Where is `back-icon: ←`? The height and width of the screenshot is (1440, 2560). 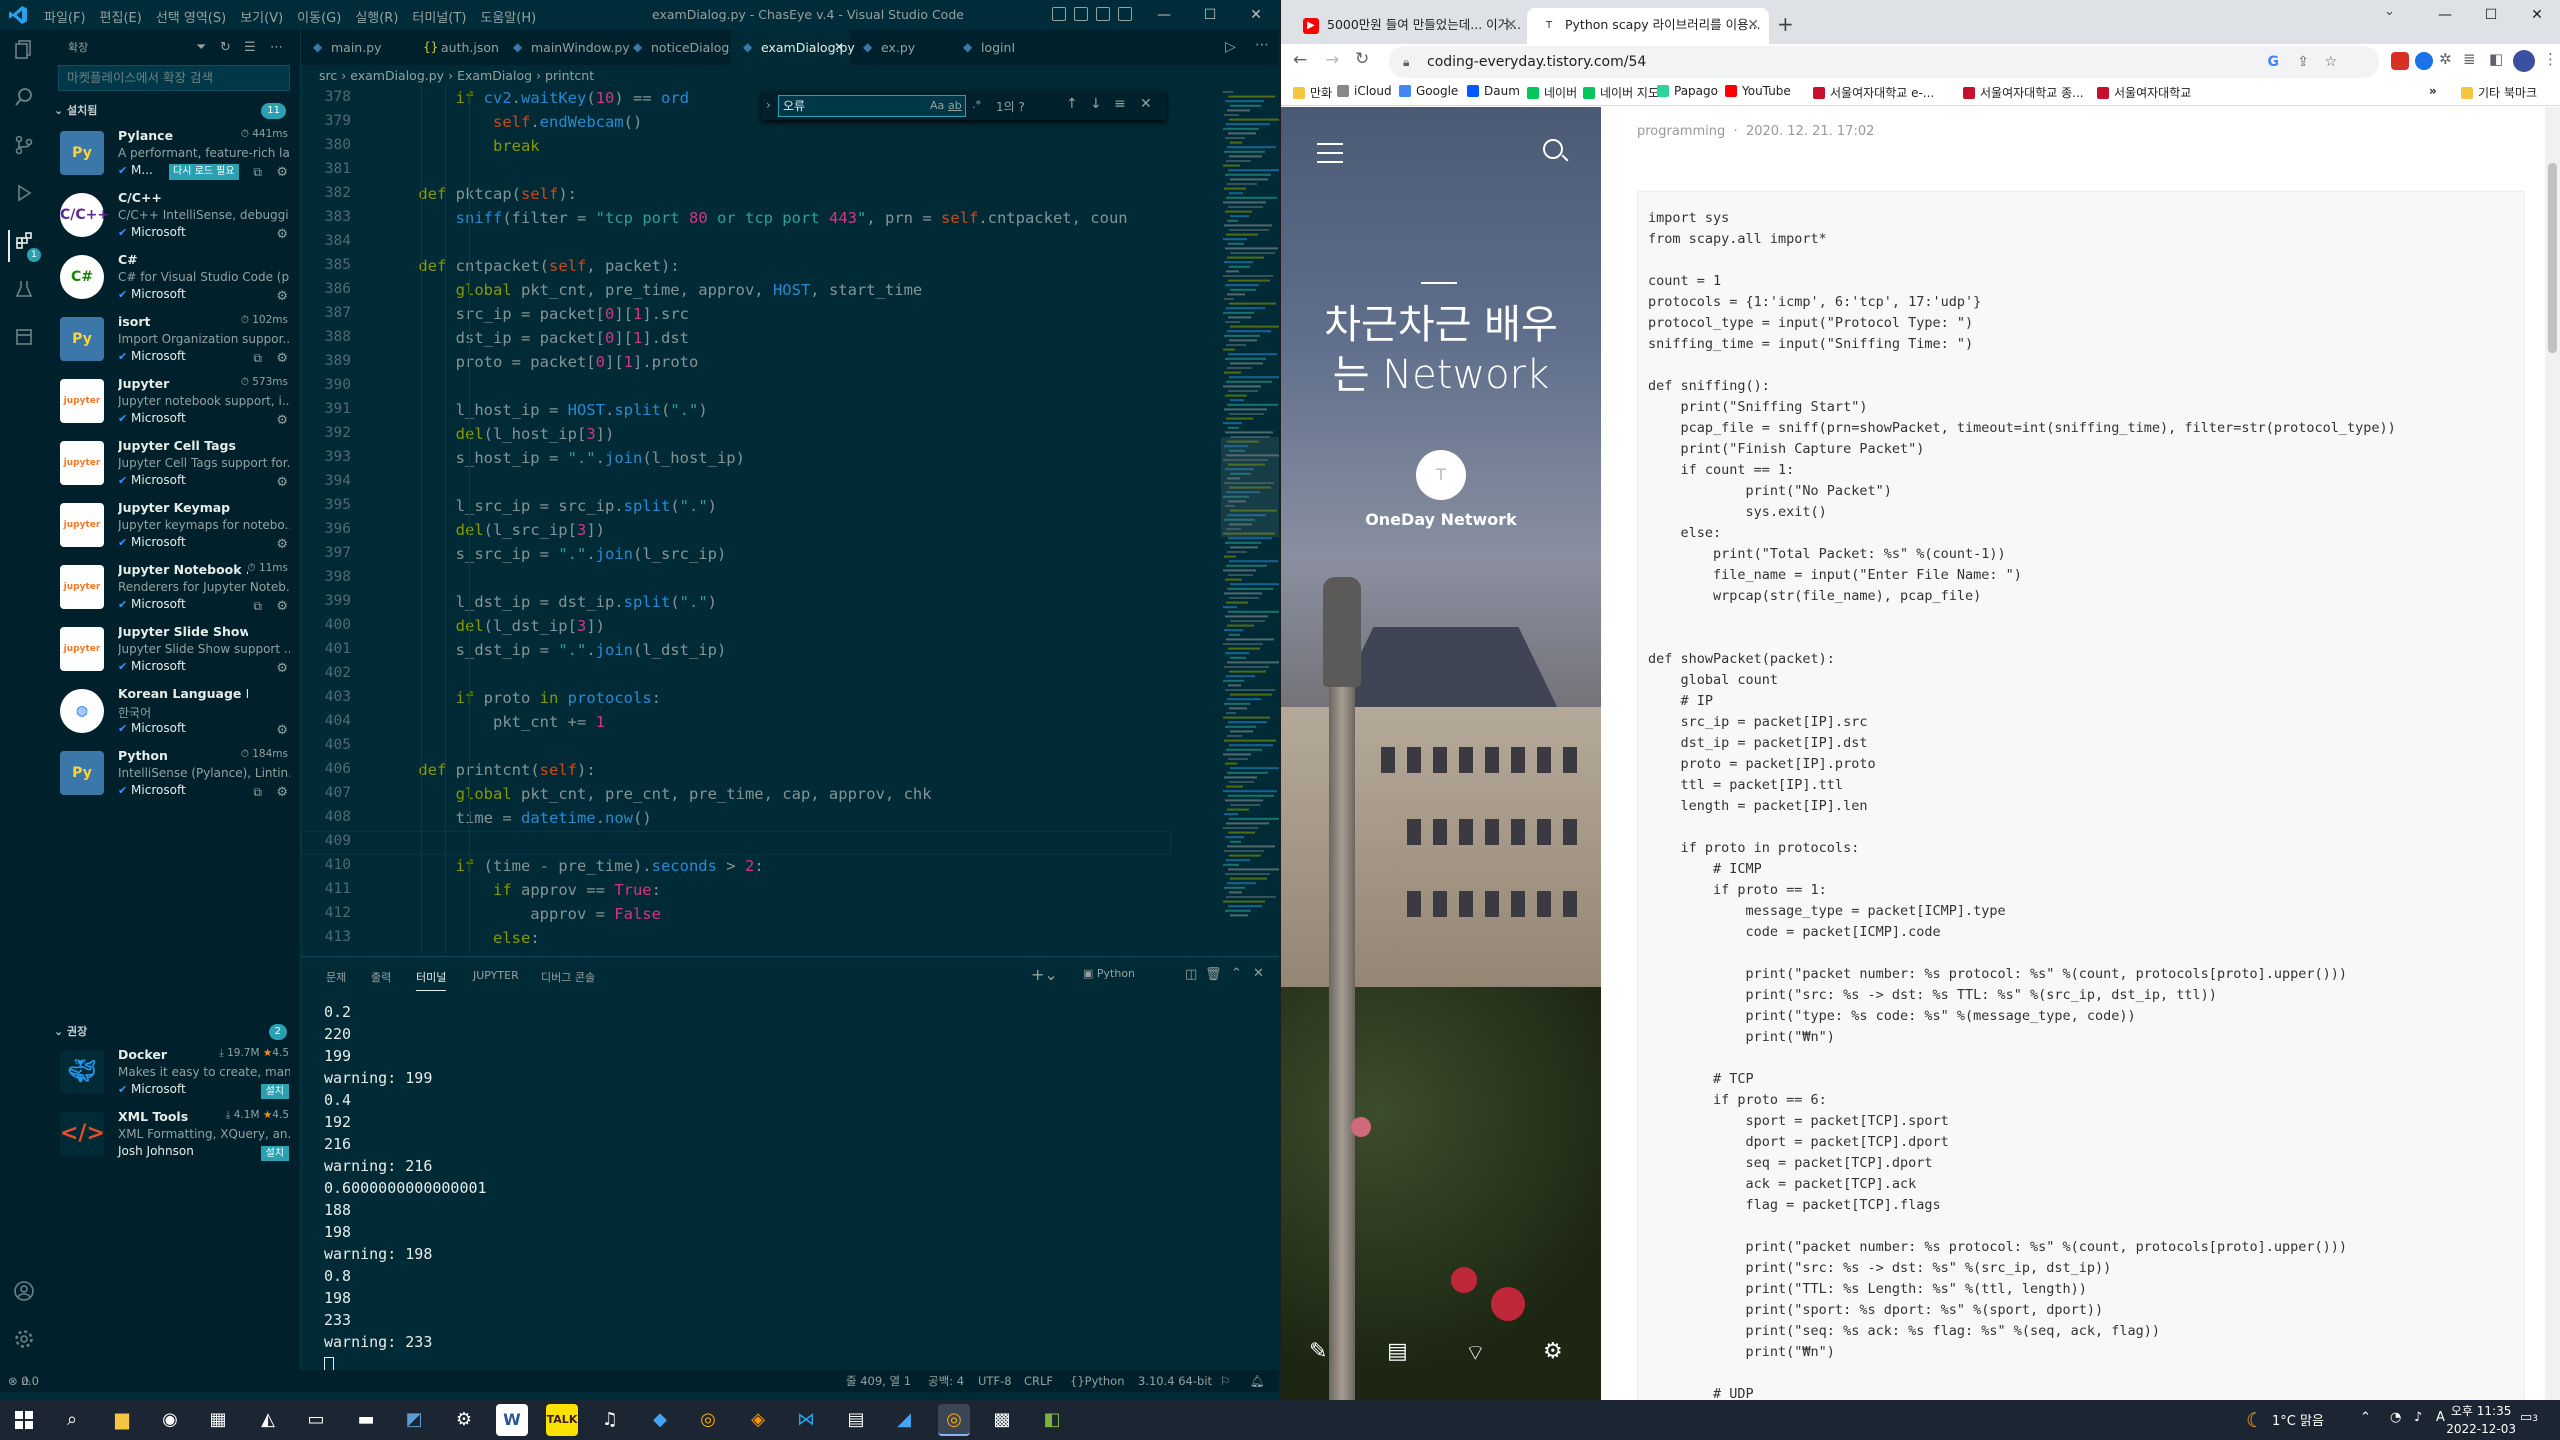 back-icon: ← is located at coordinates (1300, 60).